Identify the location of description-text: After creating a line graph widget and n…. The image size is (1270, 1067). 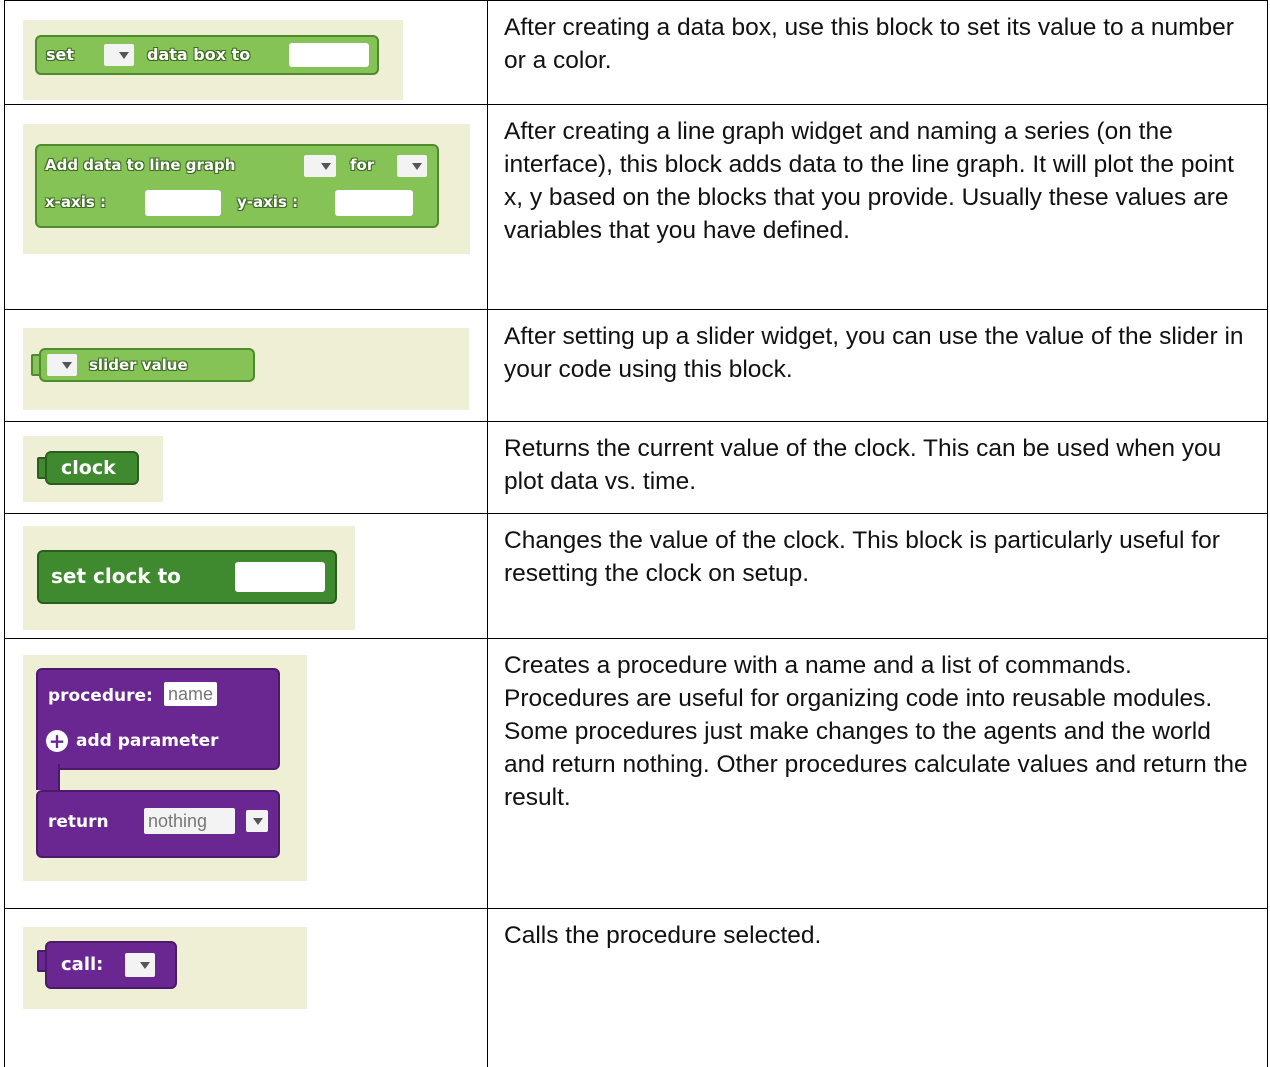
(869, 181).